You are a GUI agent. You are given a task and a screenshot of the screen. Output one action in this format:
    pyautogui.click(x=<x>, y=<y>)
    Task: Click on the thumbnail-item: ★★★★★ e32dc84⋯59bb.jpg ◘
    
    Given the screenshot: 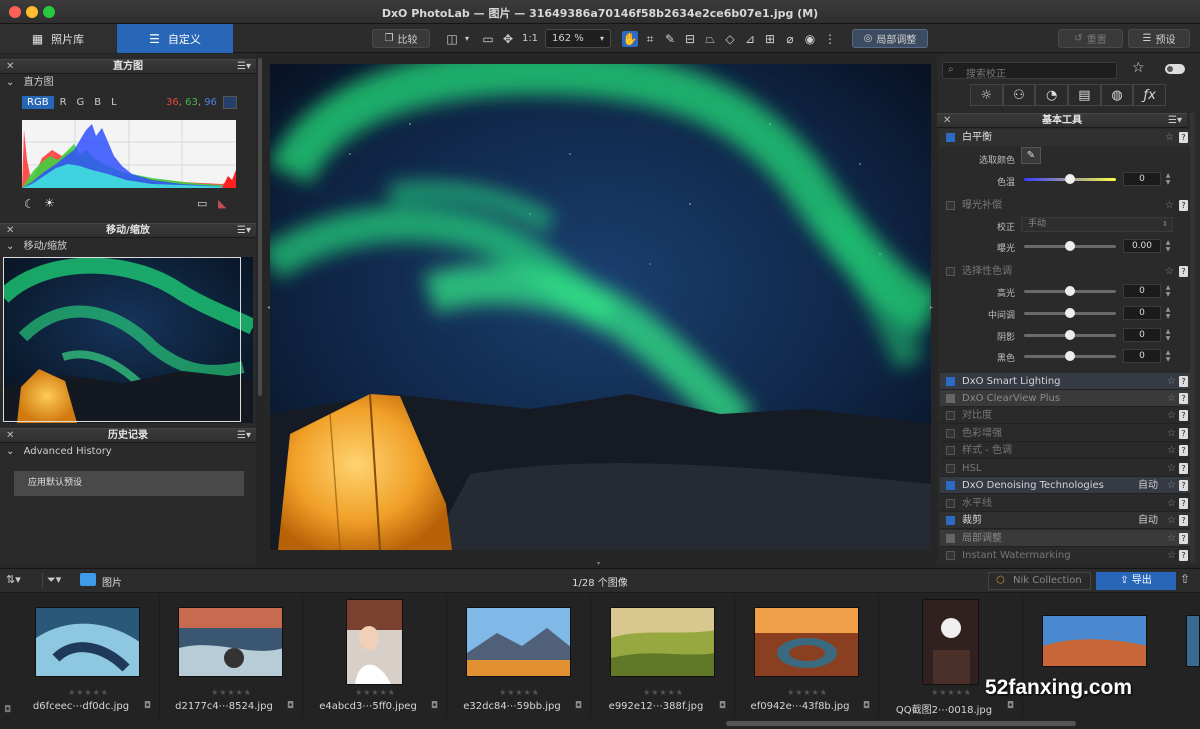 What is the action you would take?
    pyautogui.click(x=519, y=656)
    